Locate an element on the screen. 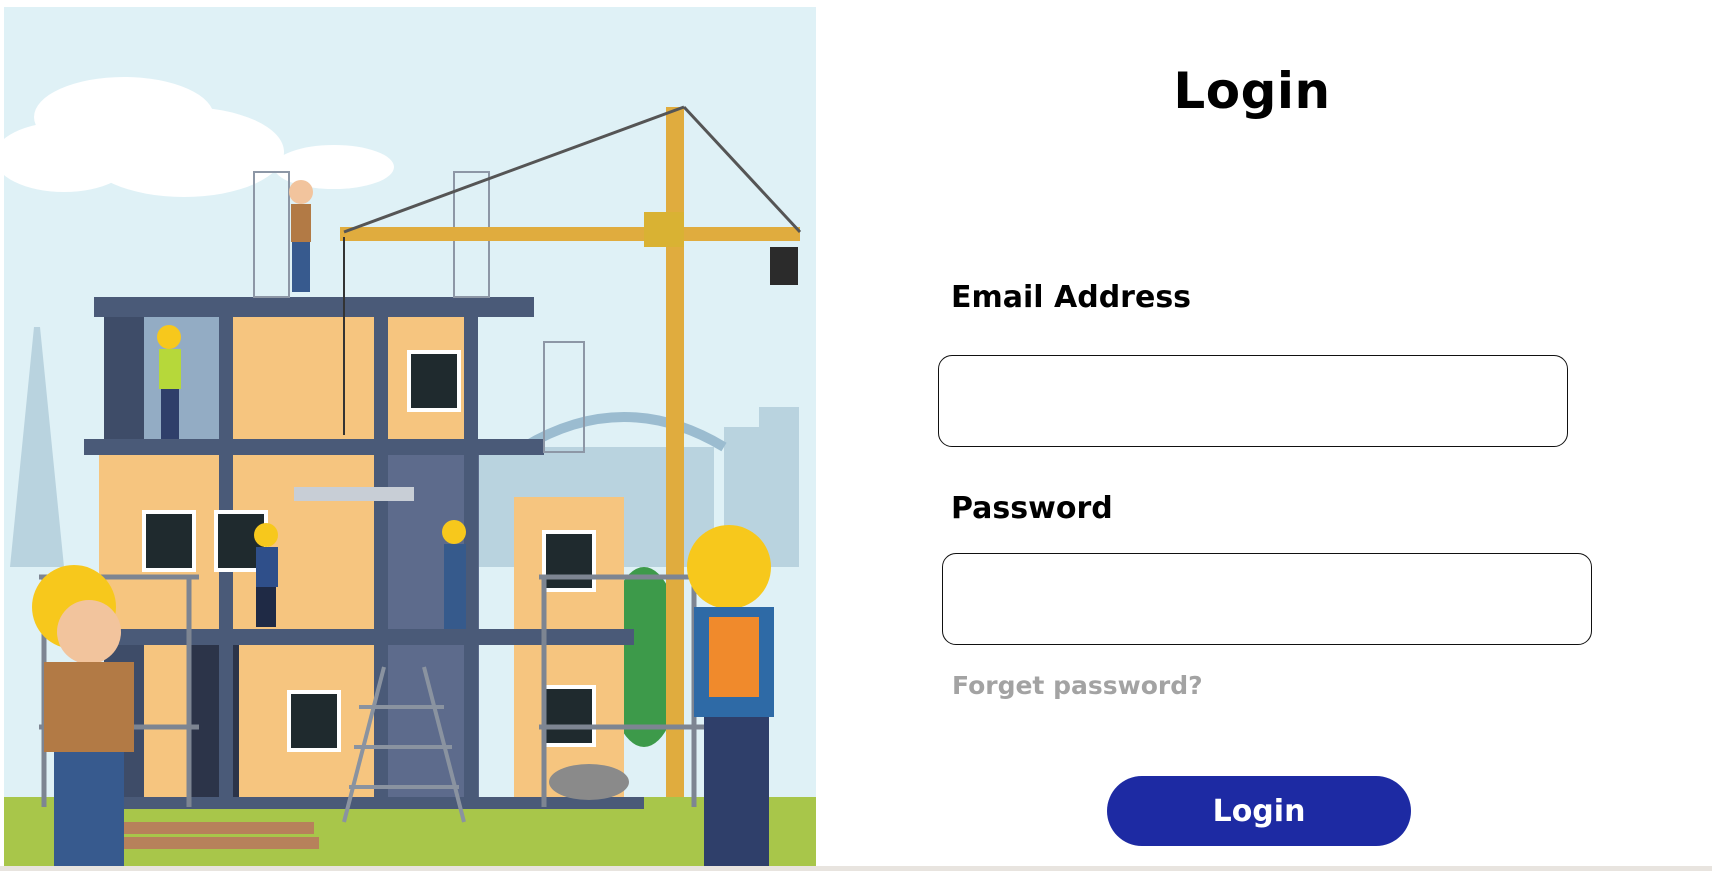 This screenshot has height=871, width=1712. page-title: Login is located at coordinates (1252, 91).